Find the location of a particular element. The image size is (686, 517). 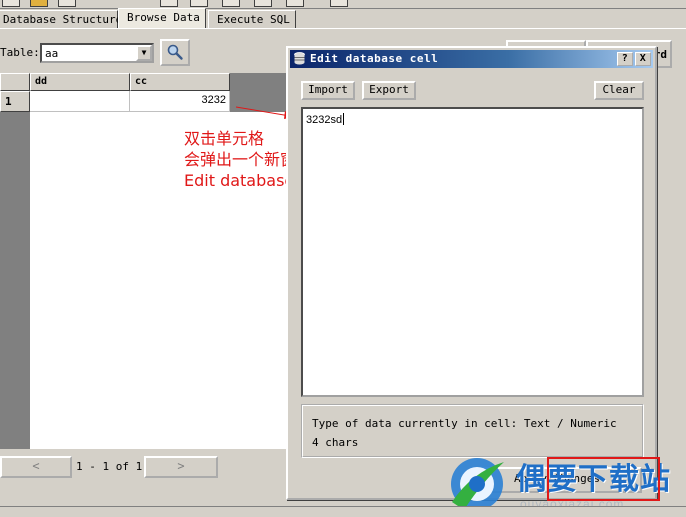

pager-status: 1 - 1 of 1 is located at coordinates (109, 466).